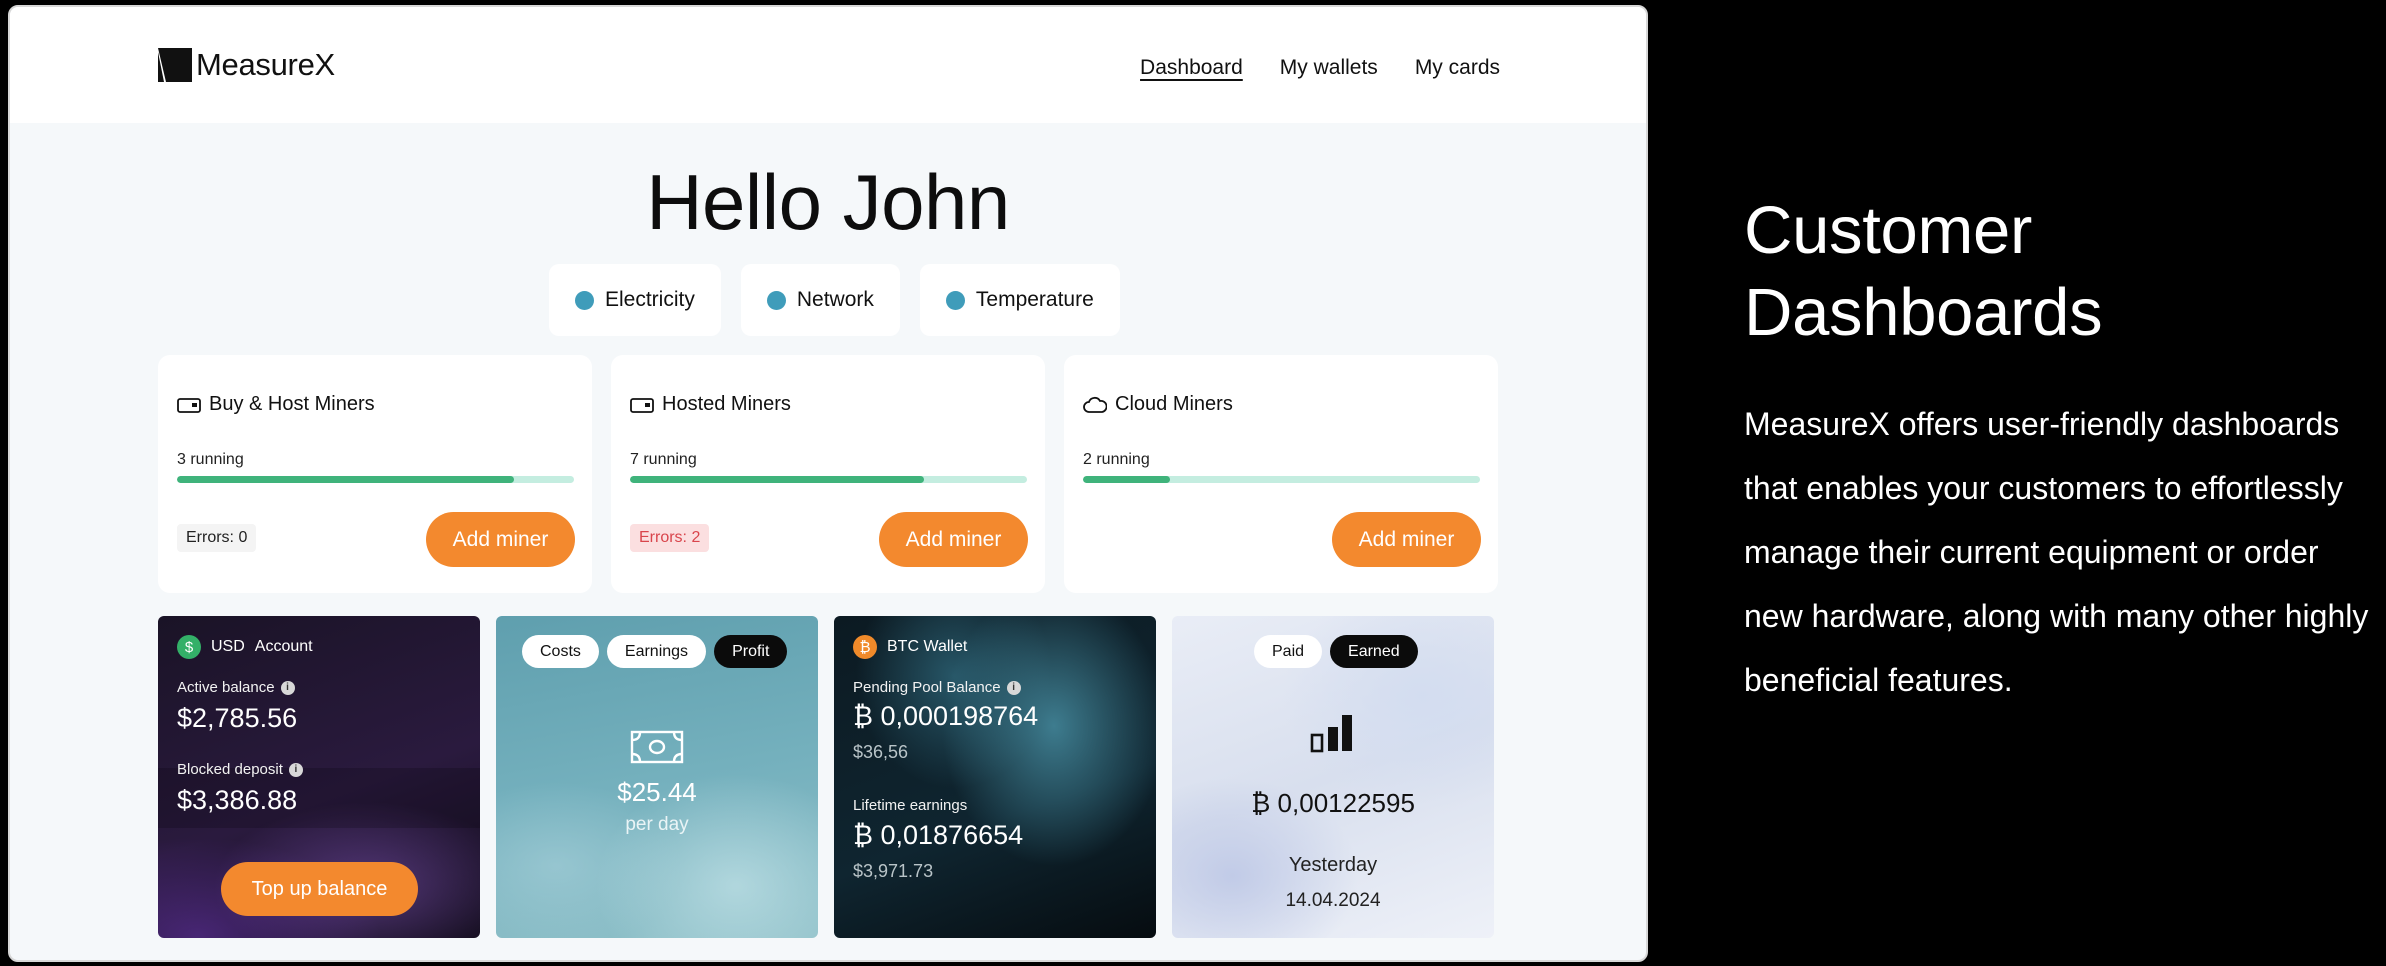 This screenshot has height=966, width=2386. I want to click on brand-logo: MeasureX, so click(246, 65).